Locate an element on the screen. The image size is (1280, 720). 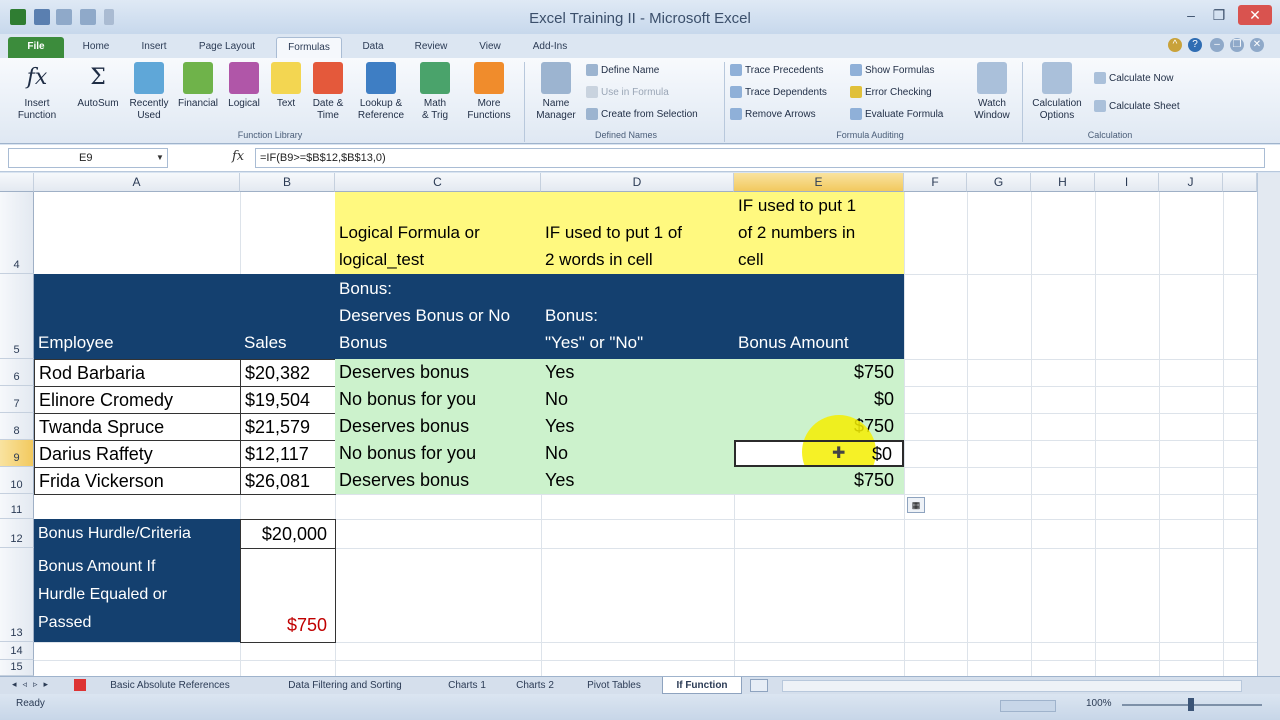
paste-options-icon: ▦ is located at coordinates (916, 505).